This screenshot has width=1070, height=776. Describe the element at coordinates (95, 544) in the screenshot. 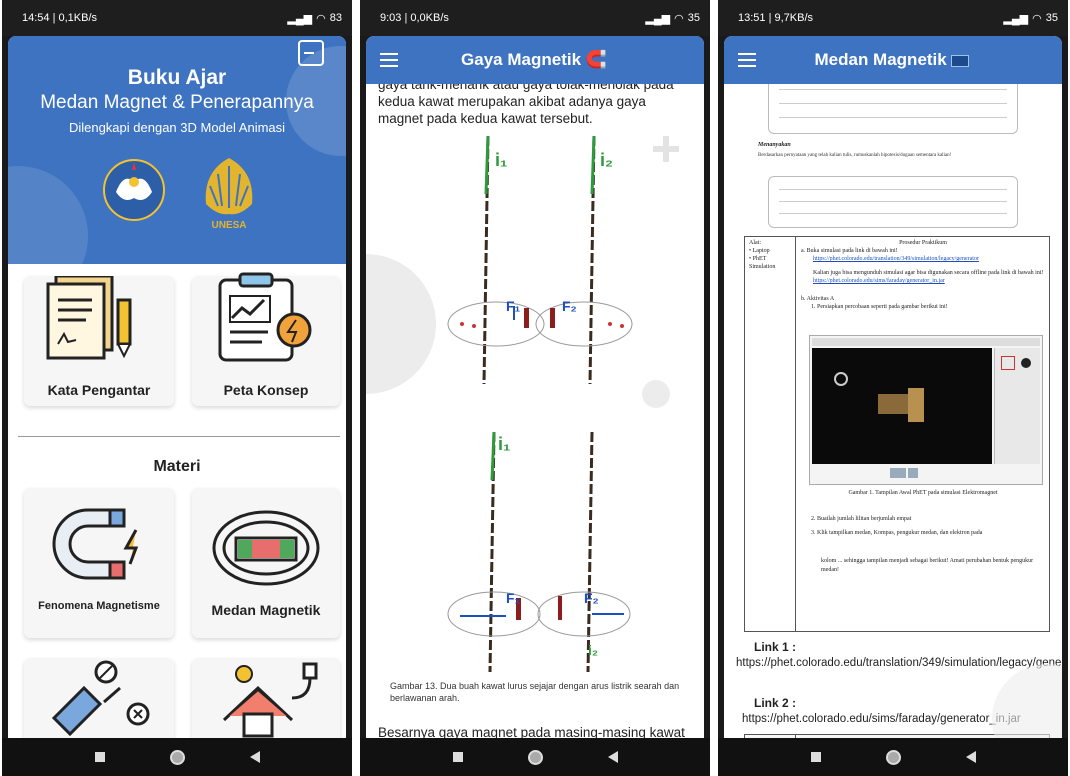

I see `magnet-icon` at that location.